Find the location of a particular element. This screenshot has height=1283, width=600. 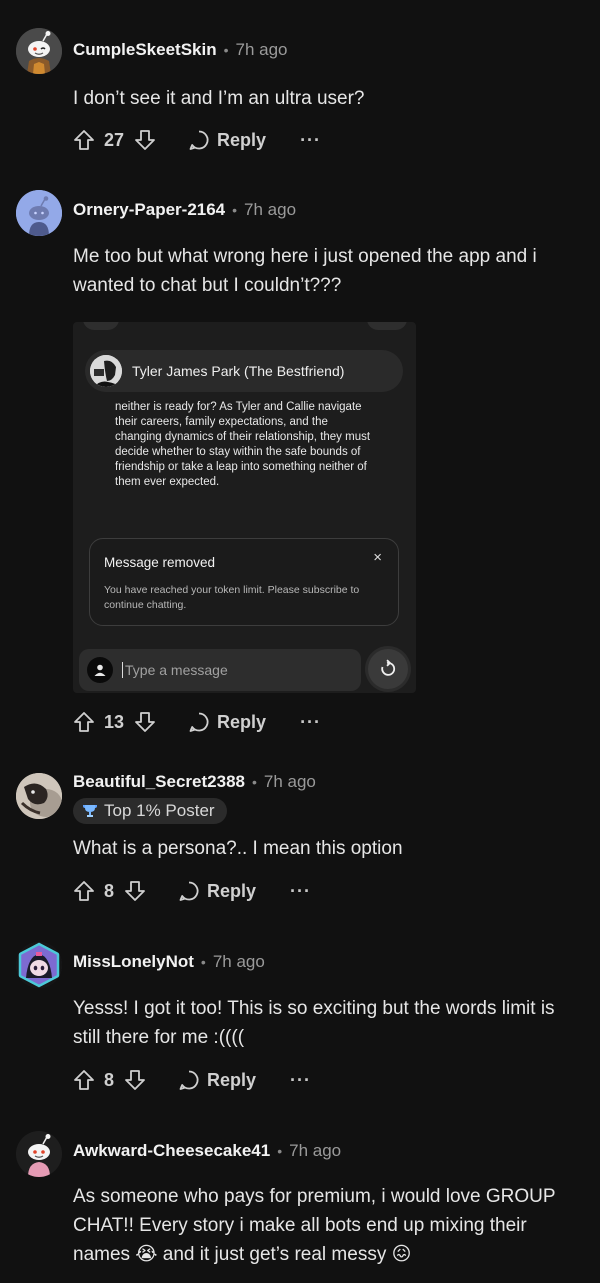

comment-meta: MissLonelyNot • 7h ago is located at coordinates (169, 962).